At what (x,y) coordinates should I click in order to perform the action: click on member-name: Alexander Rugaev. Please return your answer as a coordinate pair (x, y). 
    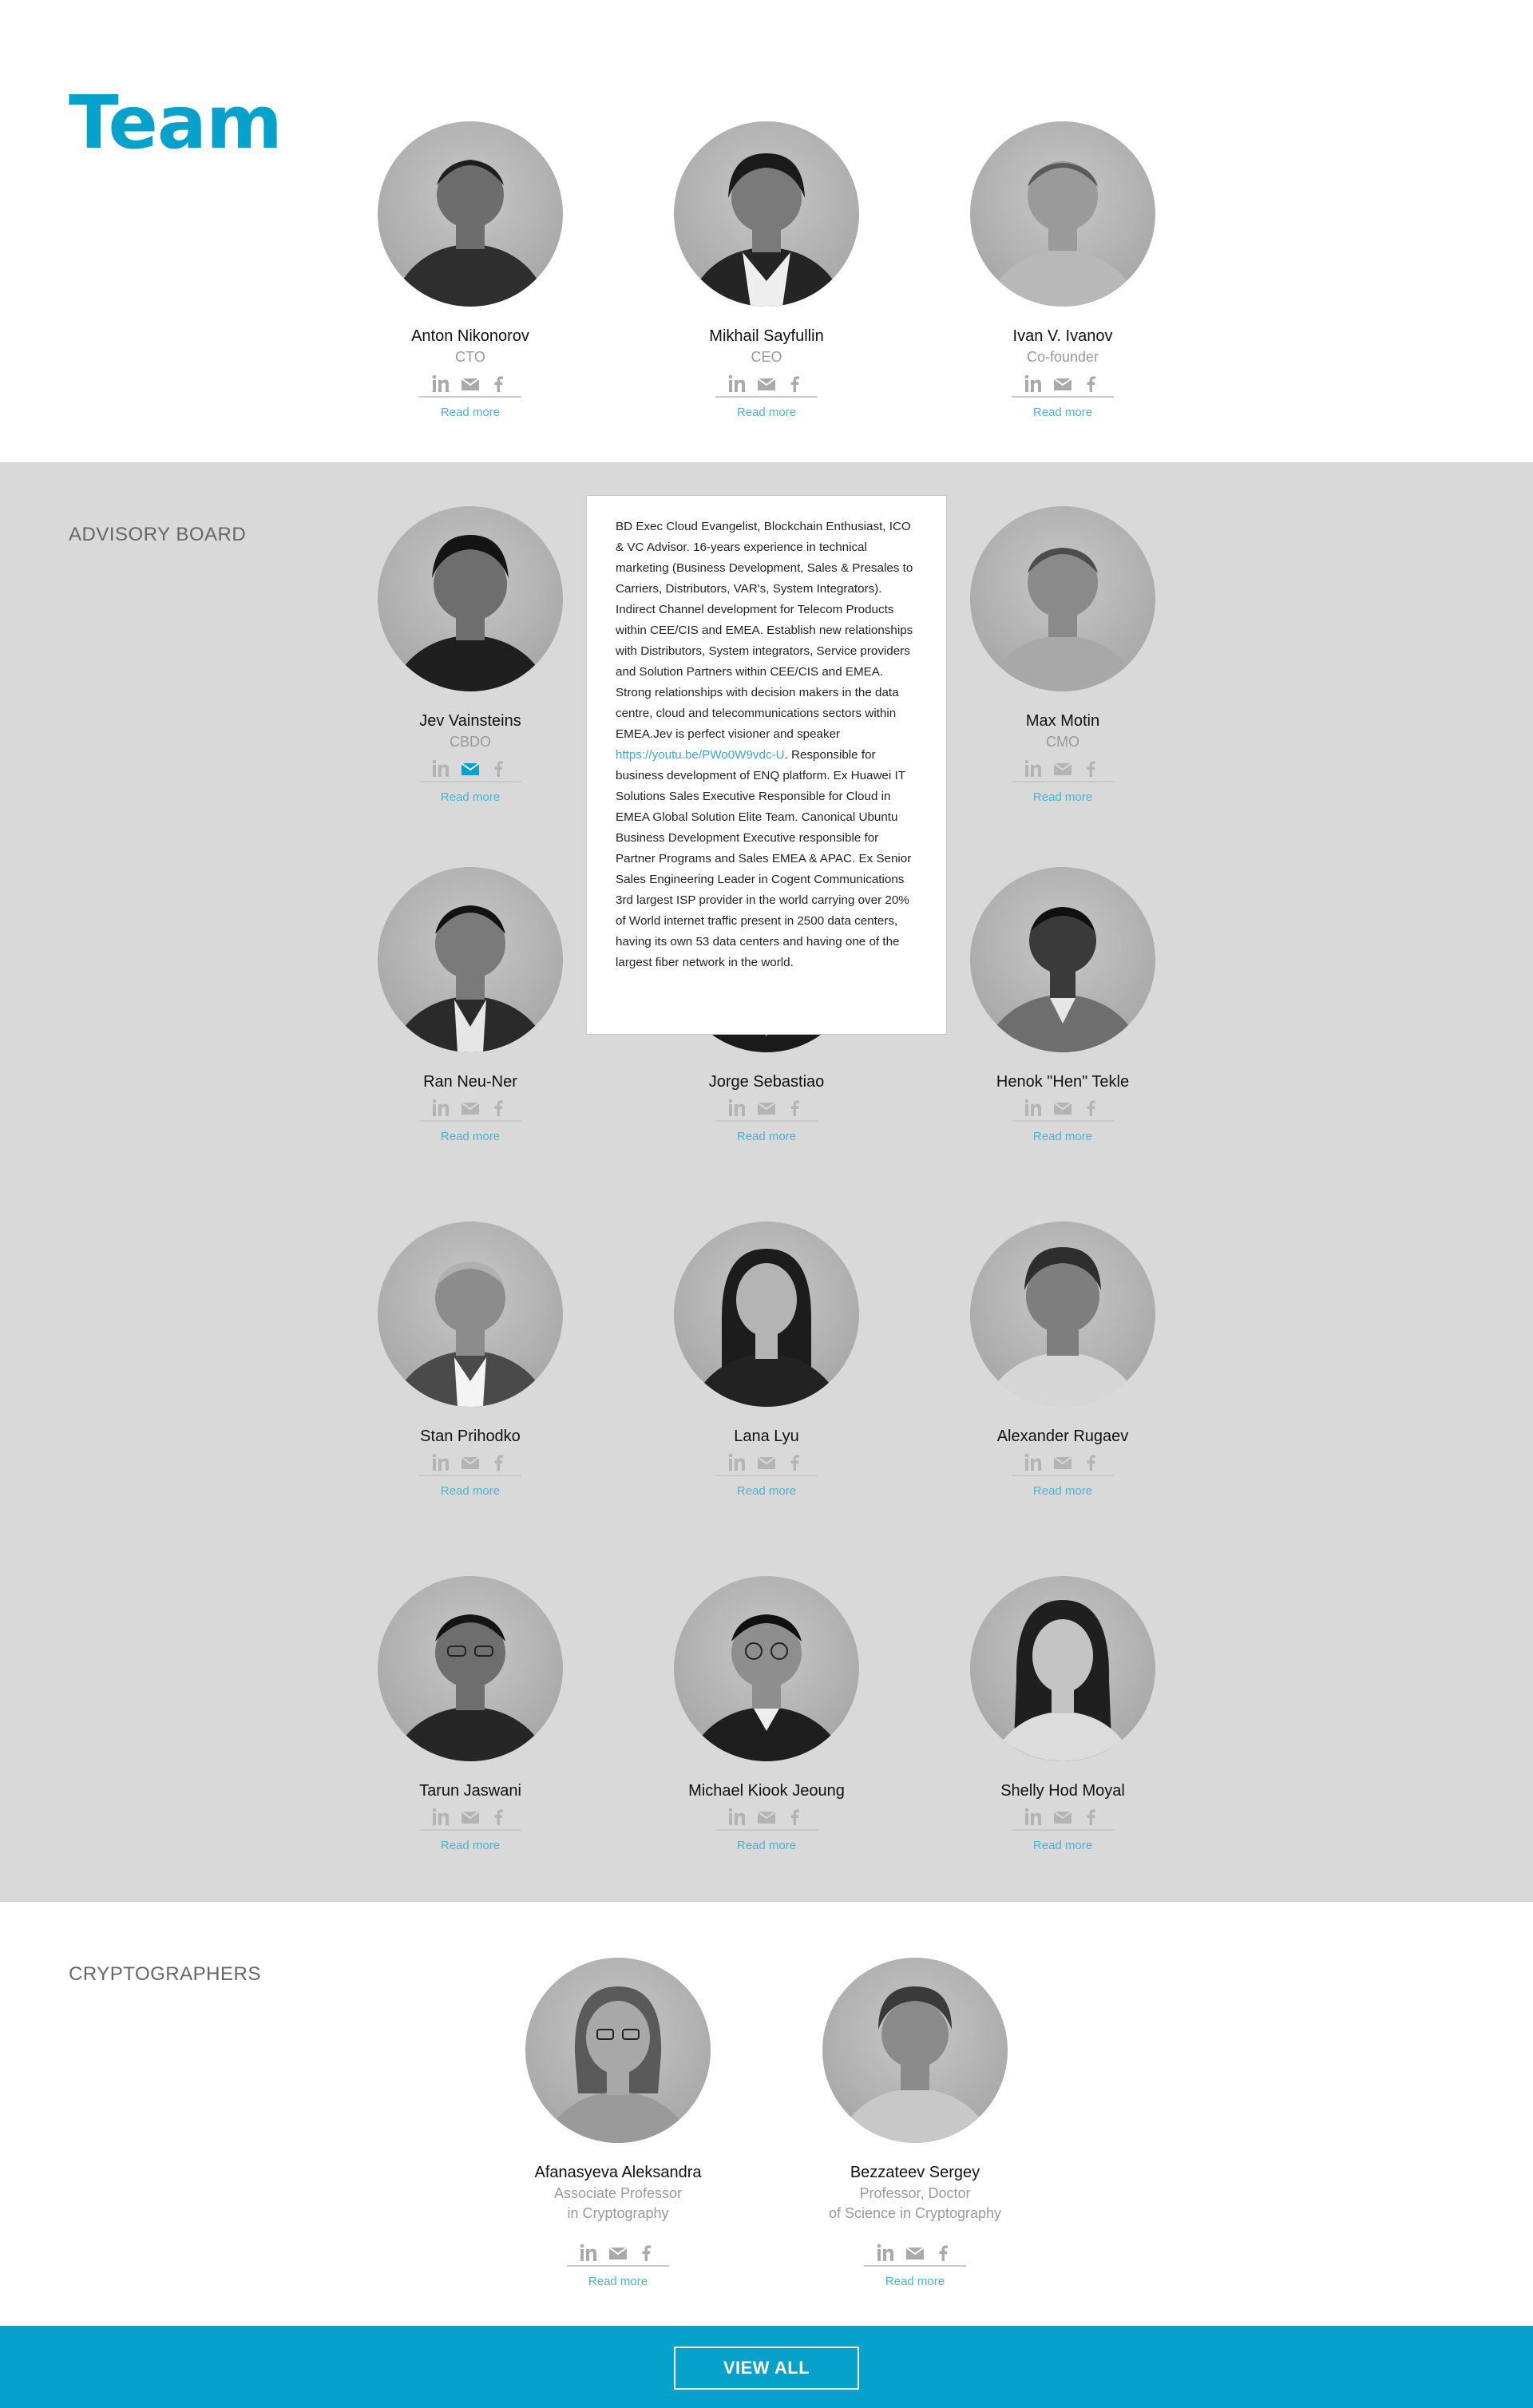
    Looking at the image, I should click on (1062, 1436).